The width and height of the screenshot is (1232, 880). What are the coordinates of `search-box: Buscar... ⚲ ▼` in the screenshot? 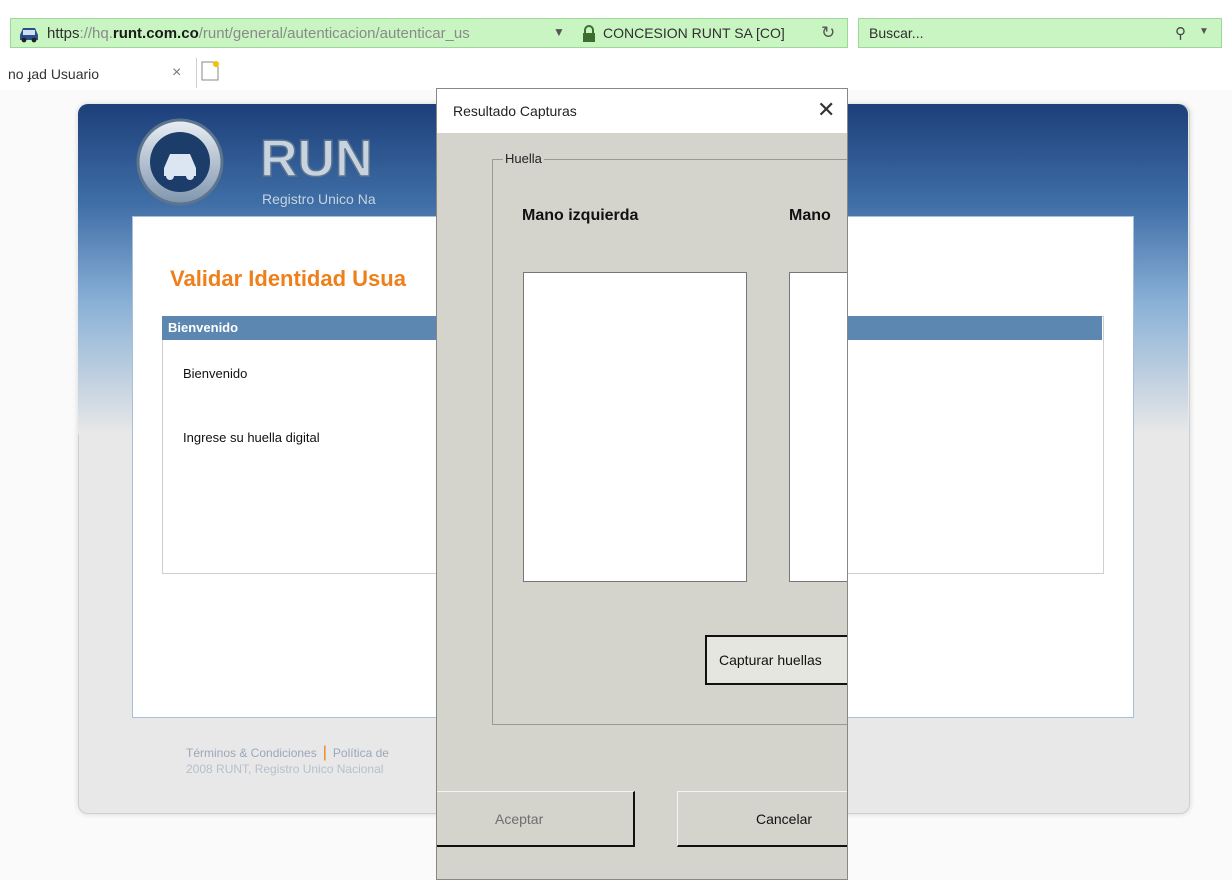 It's located at (1040, 33).